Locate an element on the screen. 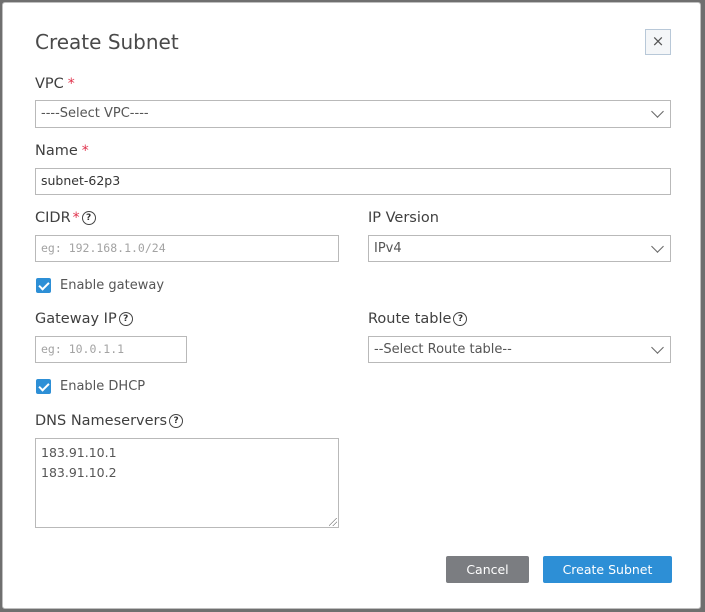 The width and height of the screenshot is (705, 612). vpc-label-text: VPC is located at coordinates (49, 84).